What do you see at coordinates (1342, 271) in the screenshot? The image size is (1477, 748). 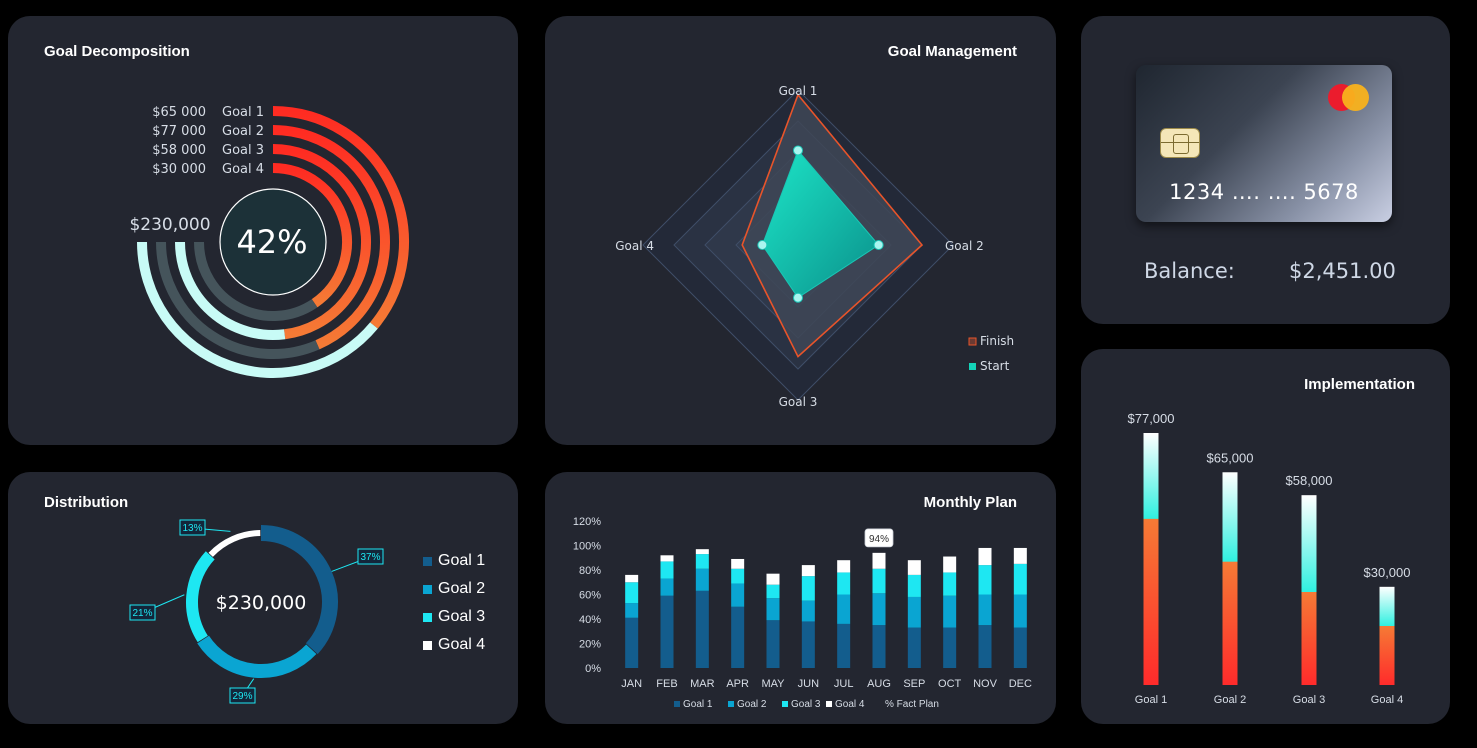 I see `balance-value: $2,451.00` at bounding box center [1342, 271].